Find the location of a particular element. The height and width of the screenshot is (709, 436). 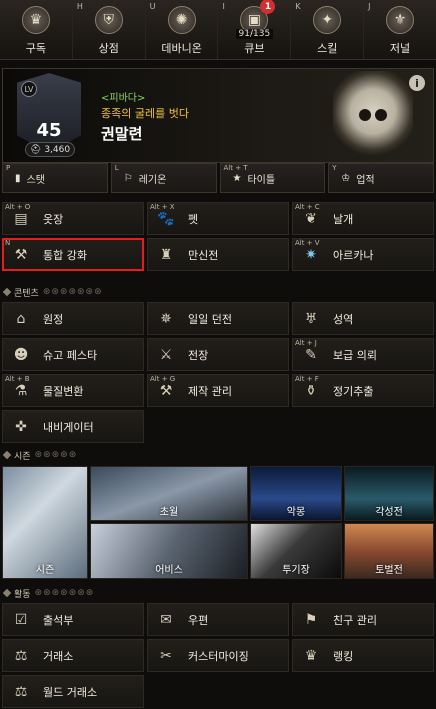

topbar-label: 데바니온 is located at coordinates (181, 48).